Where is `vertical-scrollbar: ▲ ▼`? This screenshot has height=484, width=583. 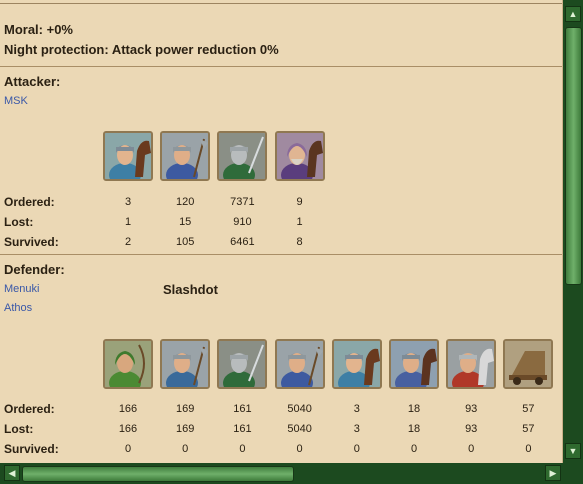 vertical-scrollbar: ▲ ▼ is located at coordinates (573, 231).